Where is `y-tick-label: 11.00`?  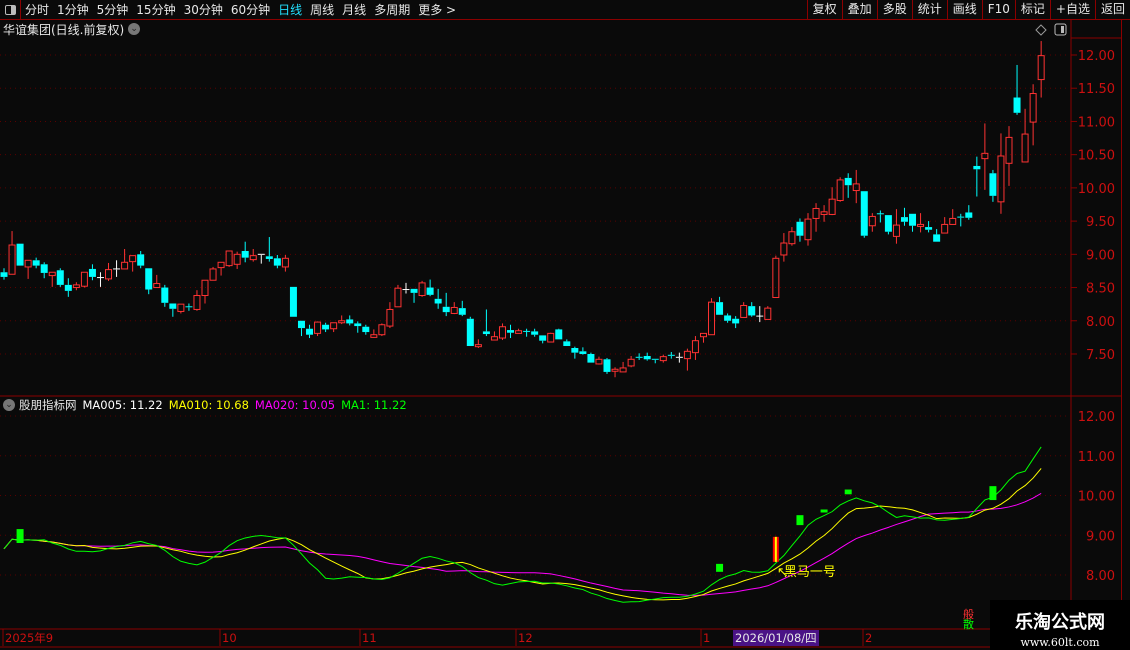
y-tick-label: 11.00 is located at coordinates (1096, 122).